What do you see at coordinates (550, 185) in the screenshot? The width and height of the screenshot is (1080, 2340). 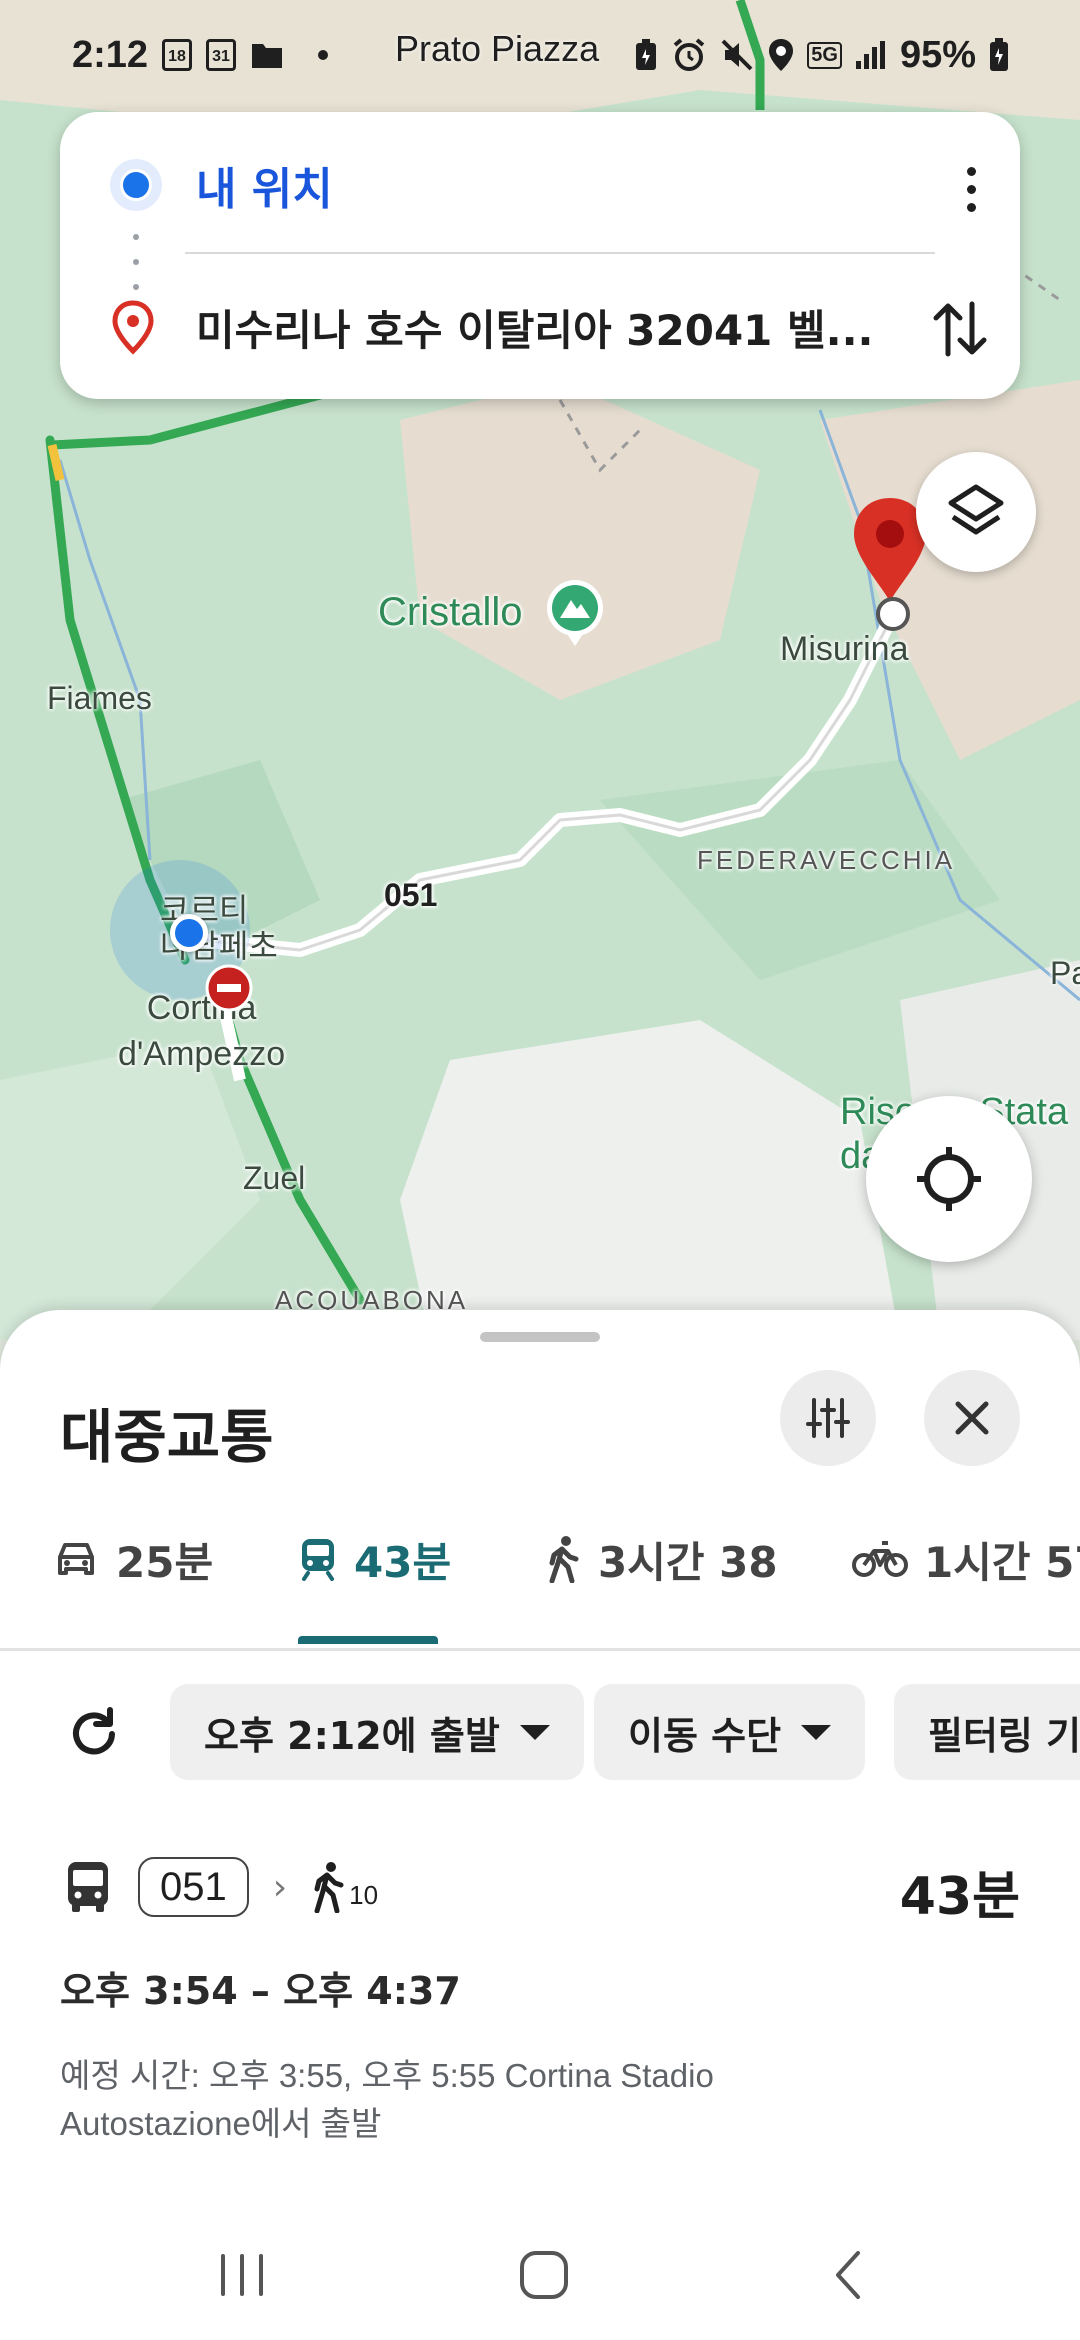 I see `origin-field: 내 위치` at bounding box center [550, 185].